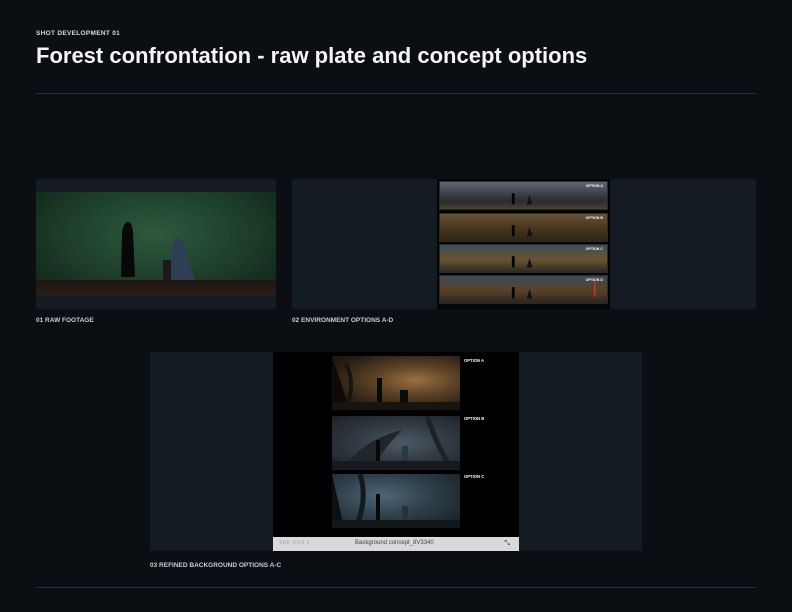 This screenshot has height=612, width=792. I want to click on environment-option-a: OPTION A, so click(523, 195).